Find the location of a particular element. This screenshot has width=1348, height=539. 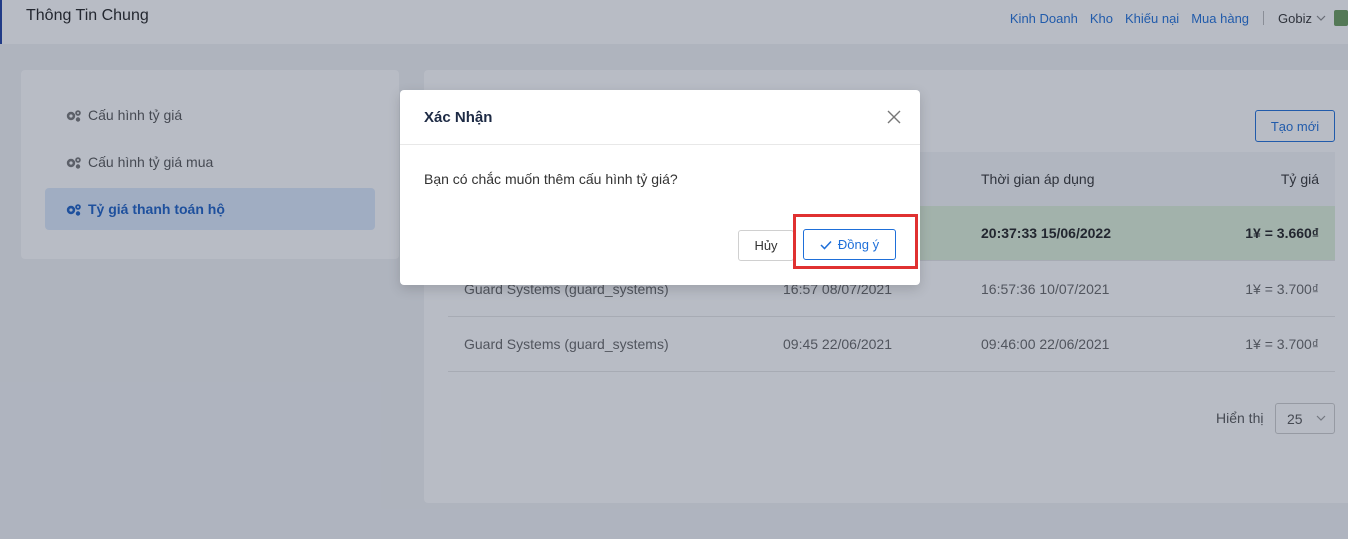

annotation-highlight-box is located at coordinates (855, 241).